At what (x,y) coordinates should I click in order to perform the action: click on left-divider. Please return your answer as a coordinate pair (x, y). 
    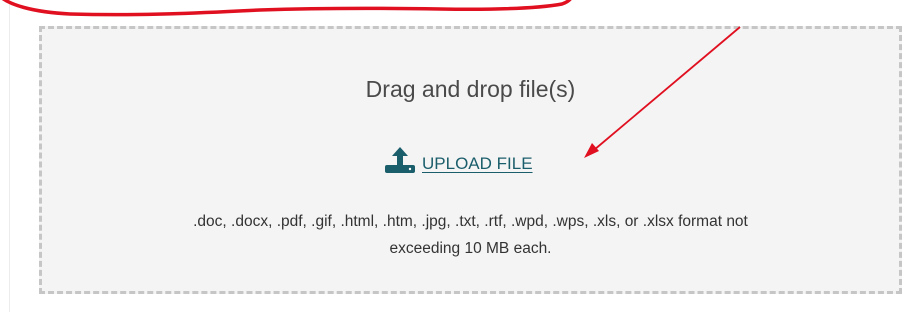
    Looking at the image, I should click on (9, 156).